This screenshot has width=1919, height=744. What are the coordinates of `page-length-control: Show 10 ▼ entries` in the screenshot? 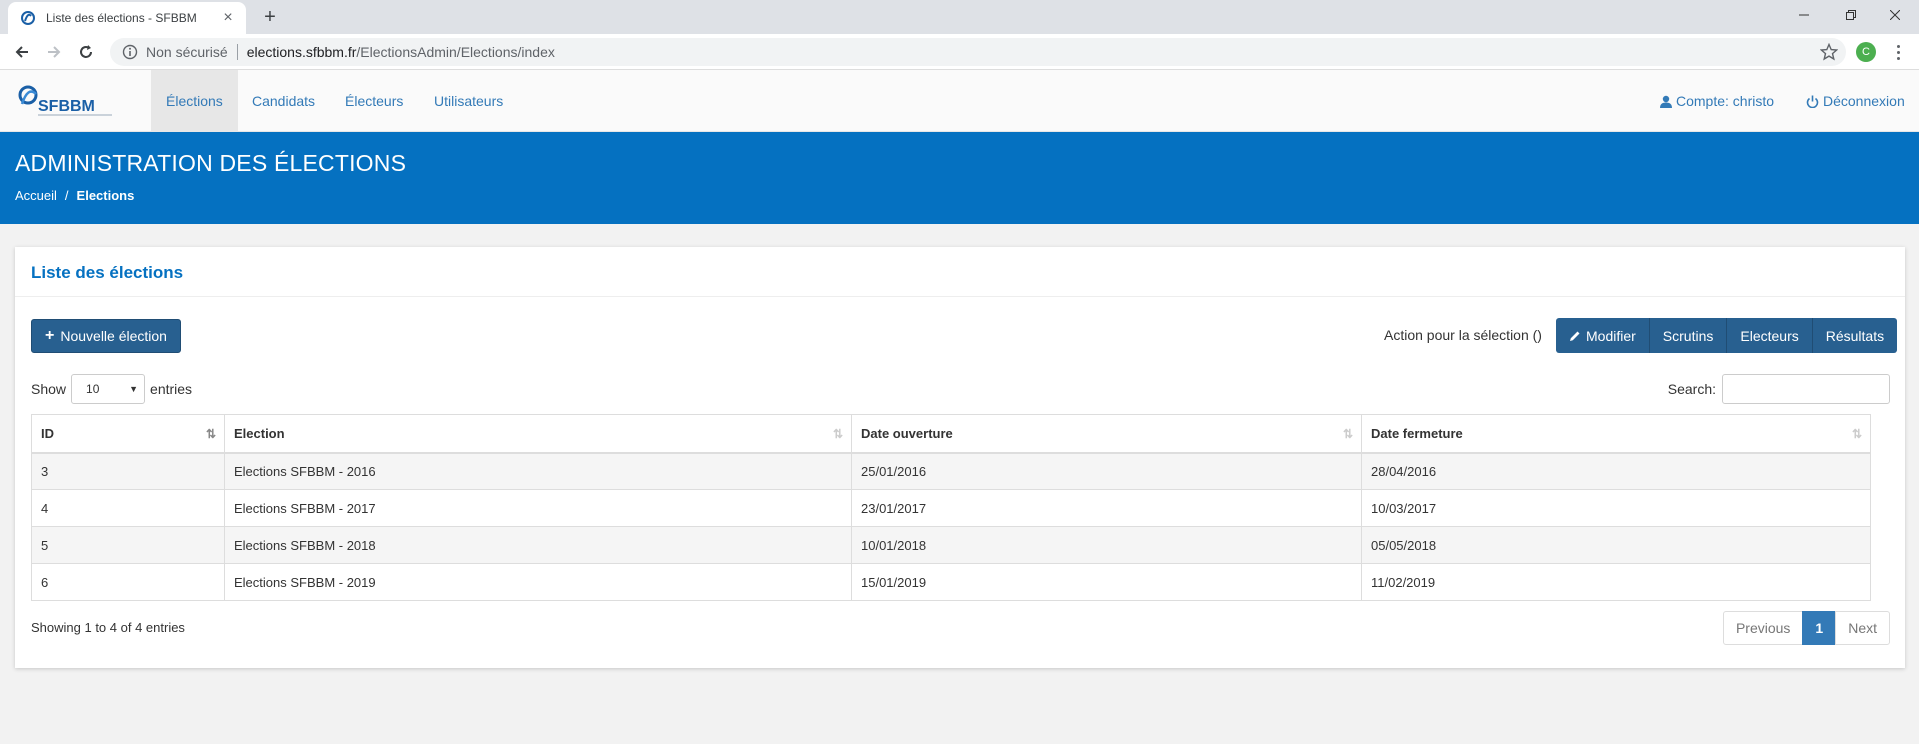 It's located at (111, 389).